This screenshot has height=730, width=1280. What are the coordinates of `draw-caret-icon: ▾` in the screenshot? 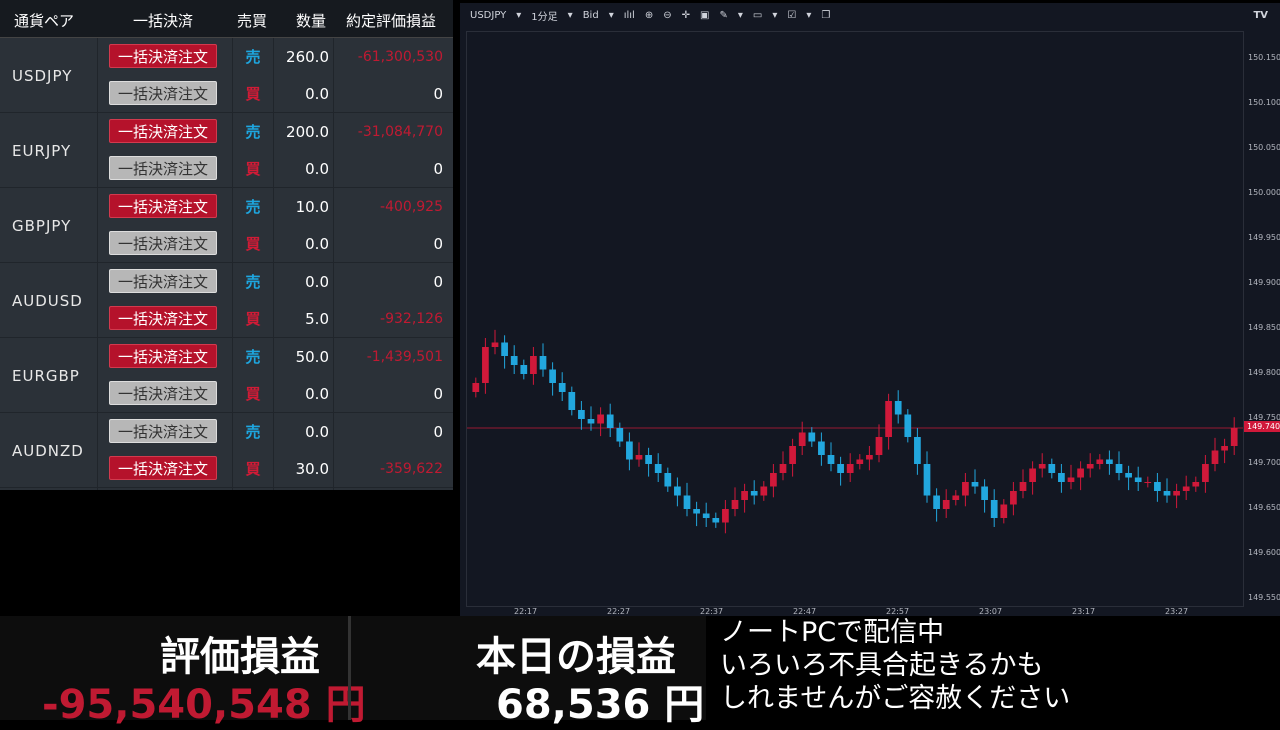 It's located at (740, 15).